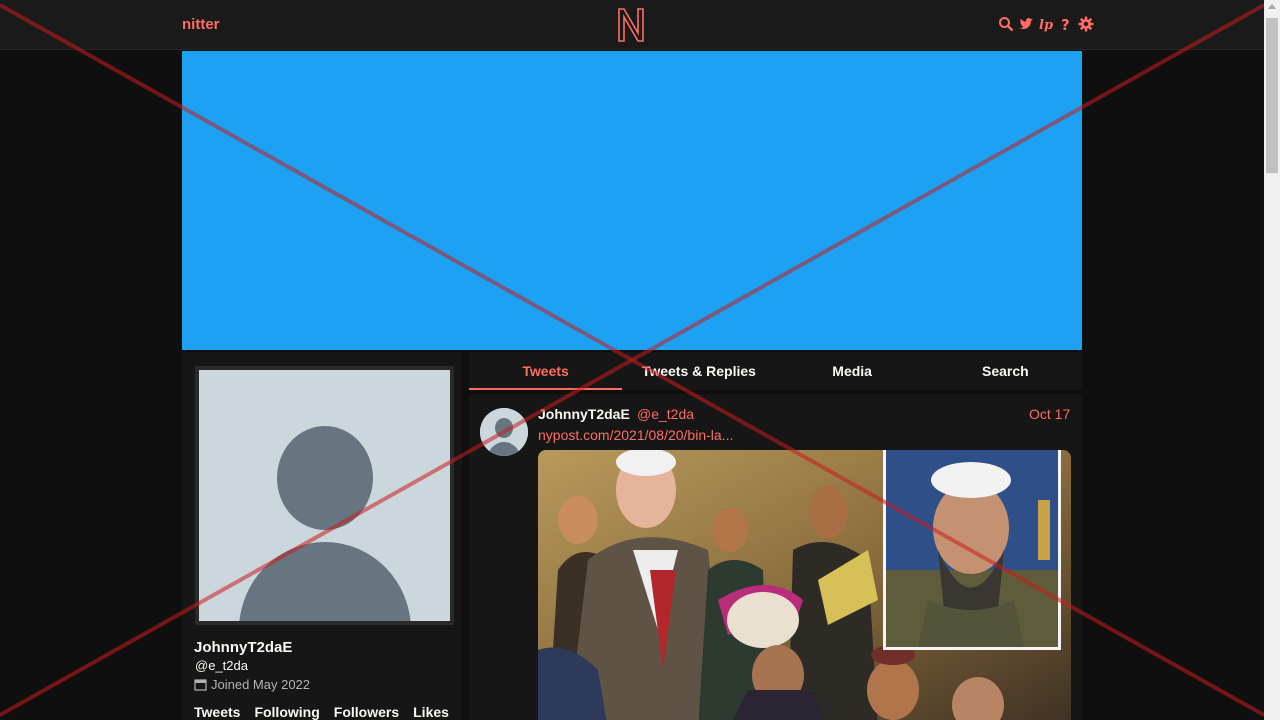 Image resolution: width=1280 pixels, height=720 pixels. I want to click on tab-tweets: Tweets, so click(546, 371).